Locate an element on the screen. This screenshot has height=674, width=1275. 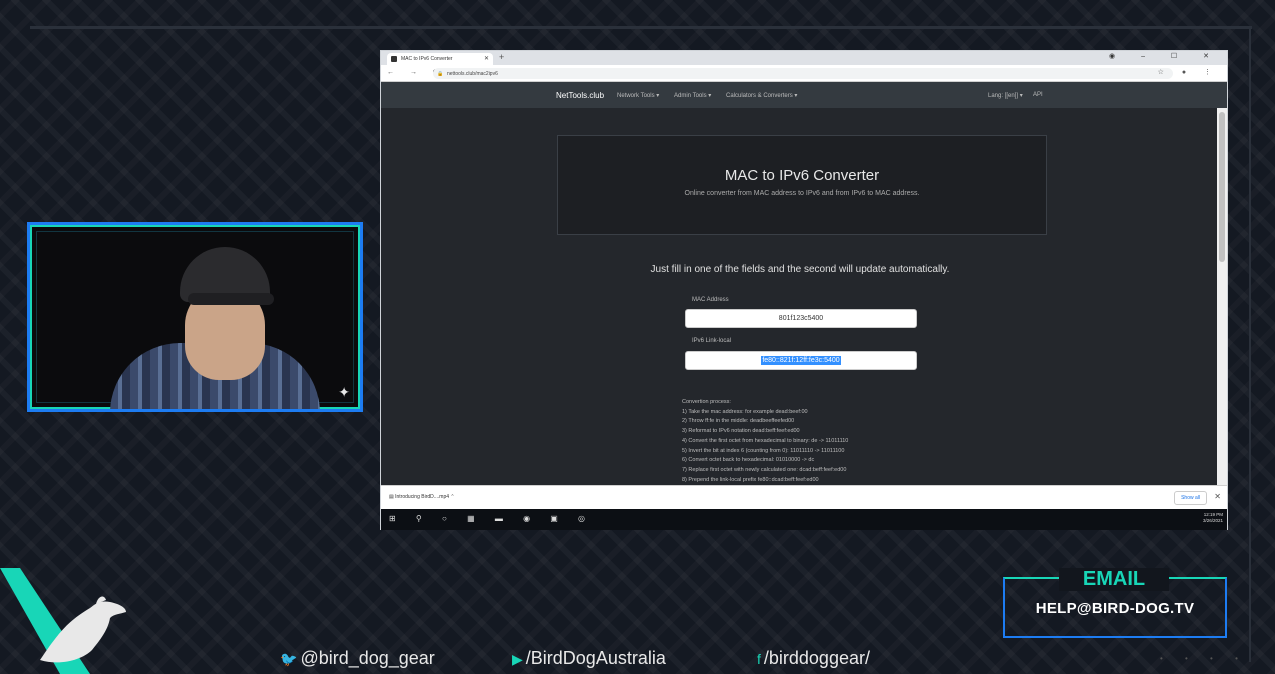
presenter-cap-brim is located at coordinates (231, 299).